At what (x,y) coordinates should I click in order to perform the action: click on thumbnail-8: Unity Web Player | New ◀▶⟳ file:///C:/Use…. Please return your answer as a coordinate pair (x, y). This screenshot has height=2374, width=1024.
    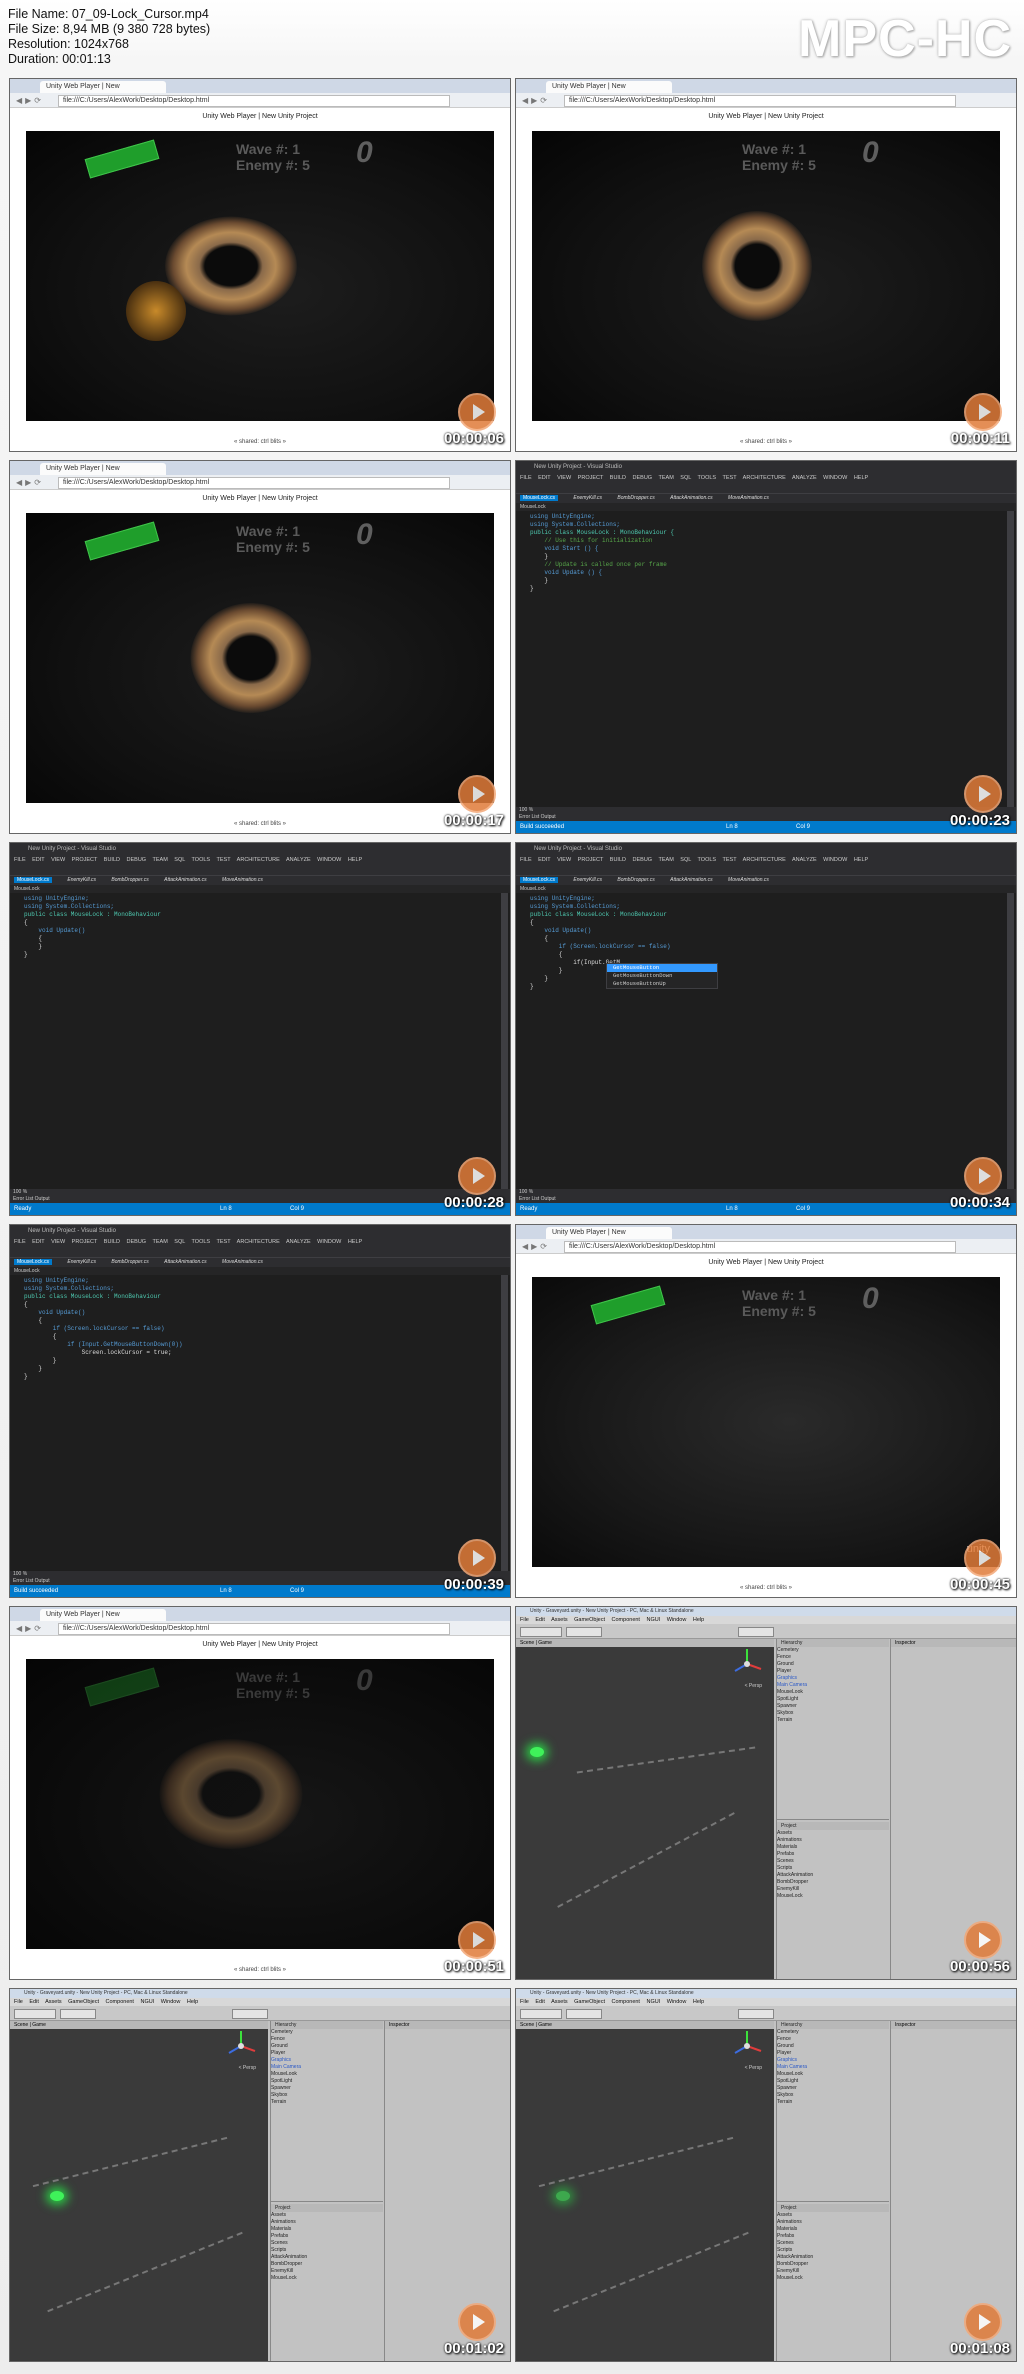
    Looking at the image, I should click on (766, 1411).